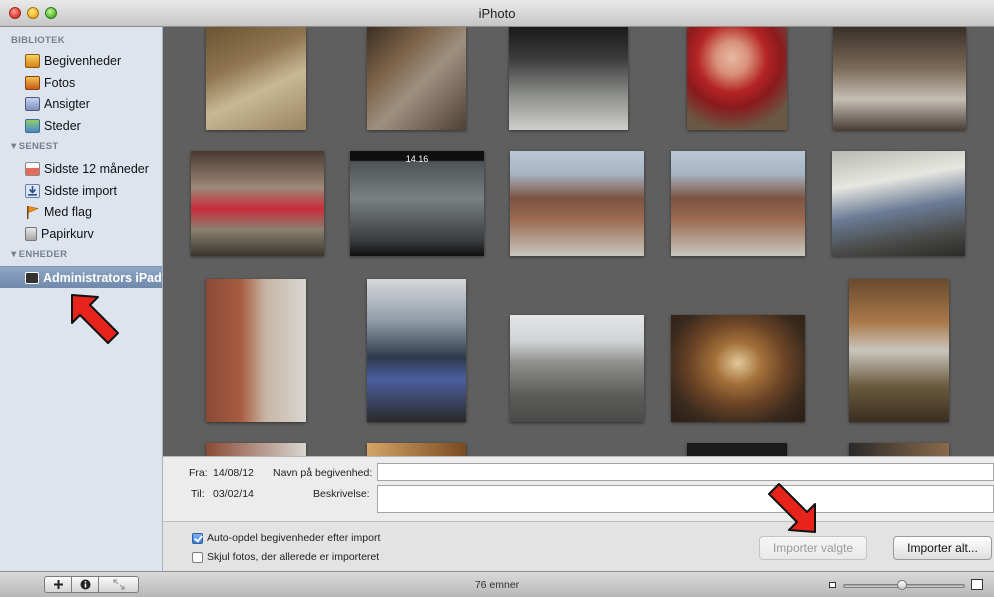  I want to click on photo-clock-text: 14.16, so click(417, 159).